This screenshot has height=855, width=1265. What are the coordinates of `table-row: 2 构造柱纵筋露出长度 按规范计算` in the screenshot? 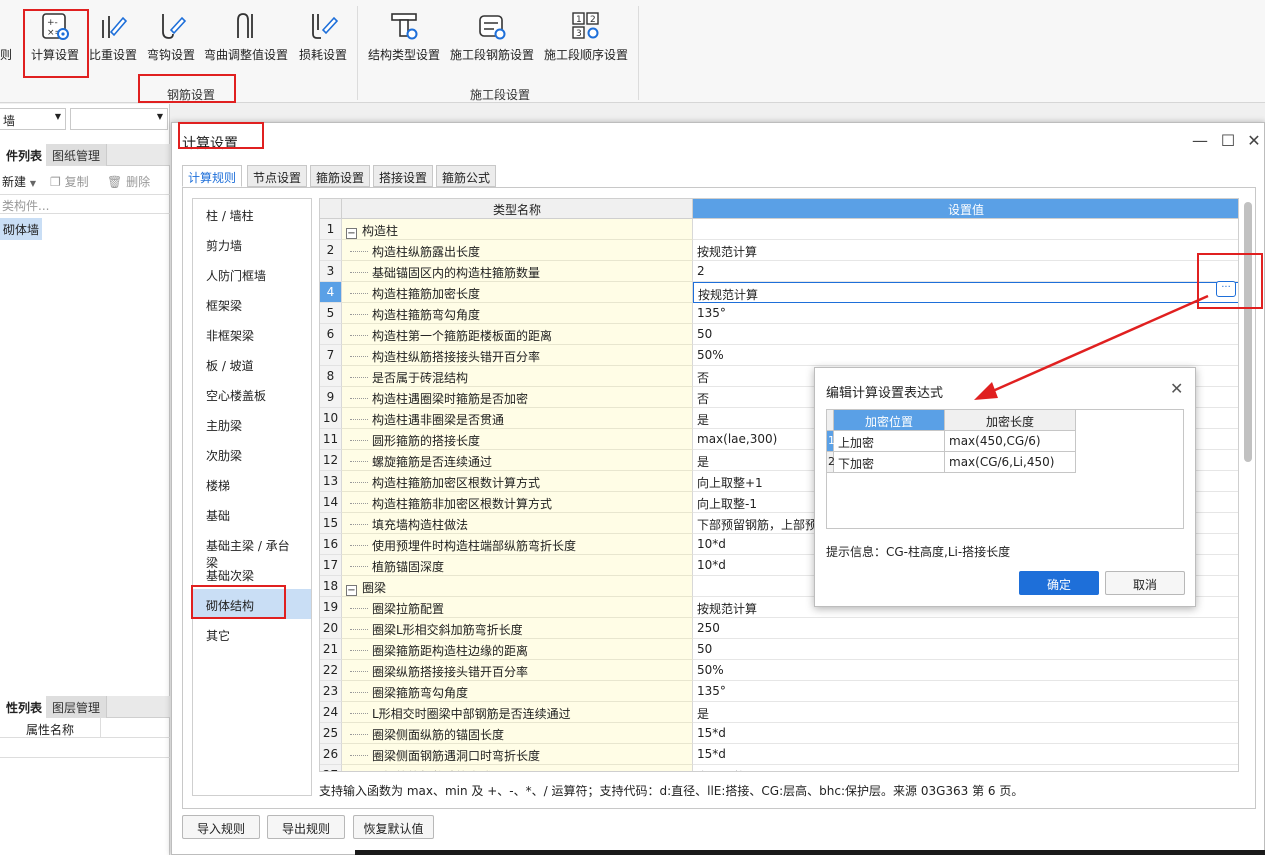 It's located at (779, 250).